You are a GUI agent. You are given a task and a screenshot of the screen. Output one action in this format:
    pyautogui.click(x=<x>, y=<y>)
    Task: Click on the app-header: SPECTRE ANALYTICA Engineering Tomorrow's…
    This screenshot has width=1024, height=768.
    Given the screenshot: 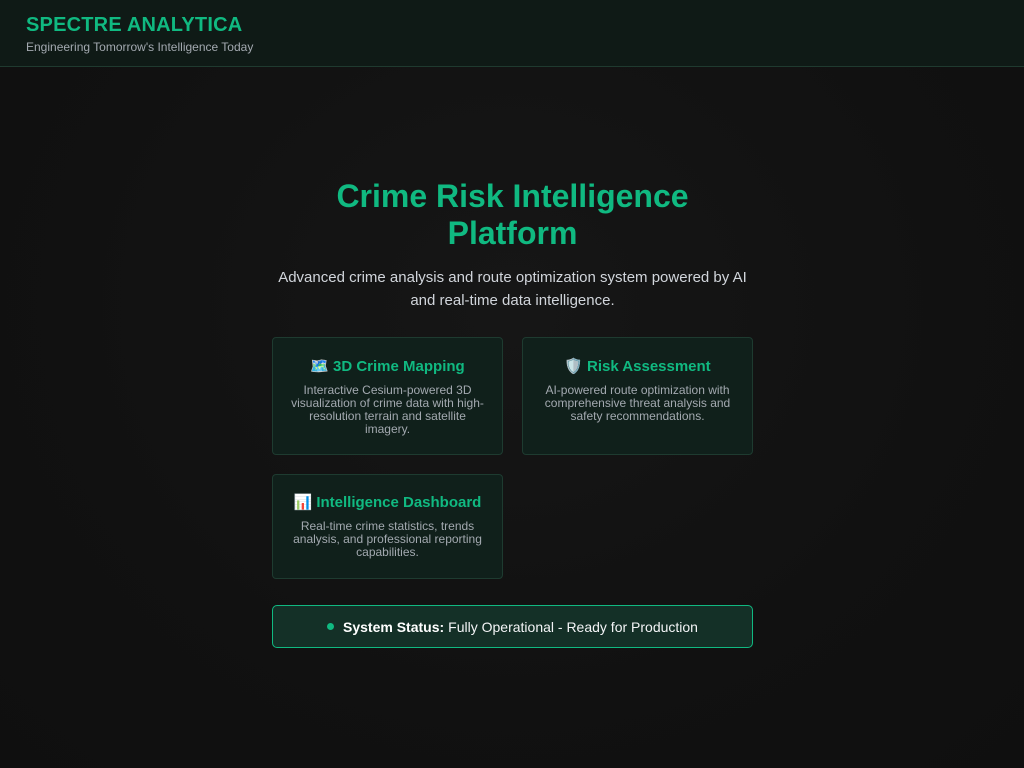 What is the action you would take?
    pyautogui.click(x=512, y=33)
    